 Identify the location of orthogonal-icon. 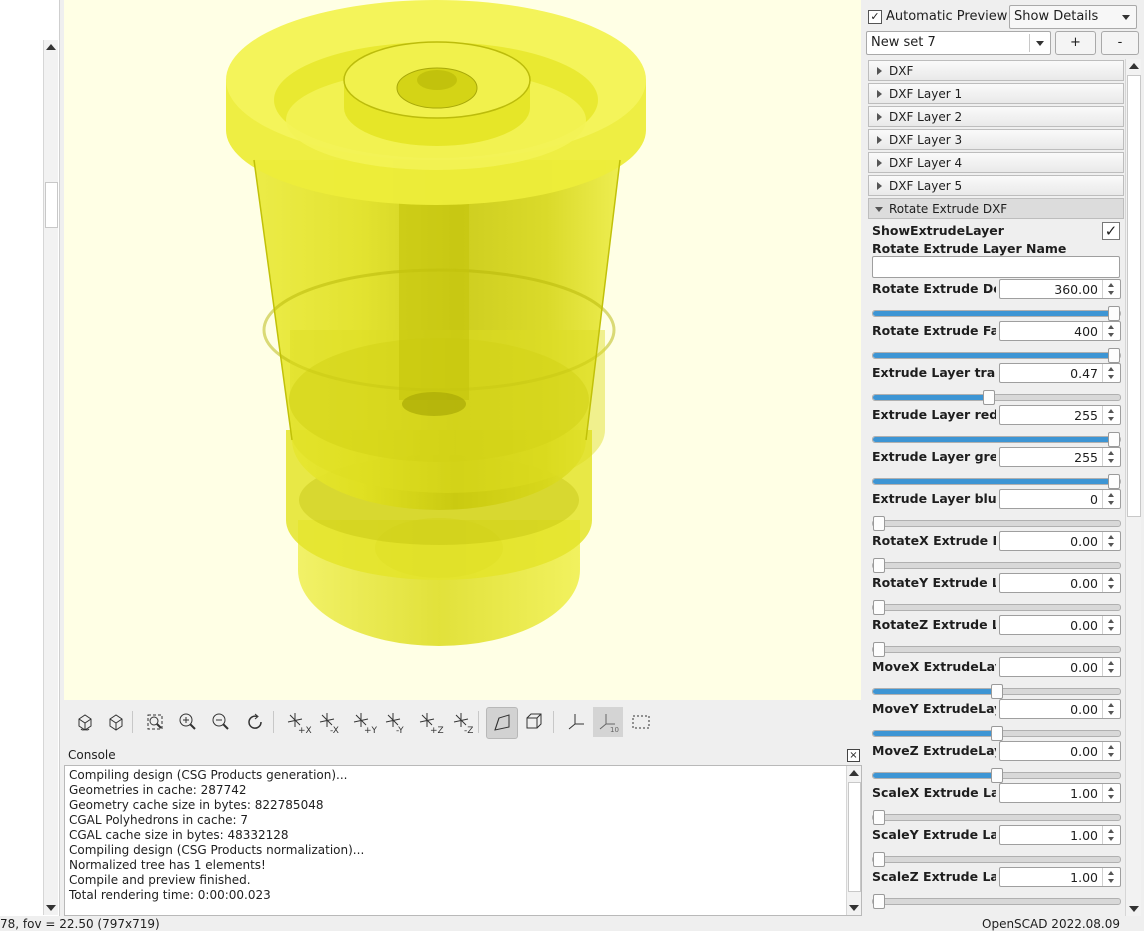
(534, 722).